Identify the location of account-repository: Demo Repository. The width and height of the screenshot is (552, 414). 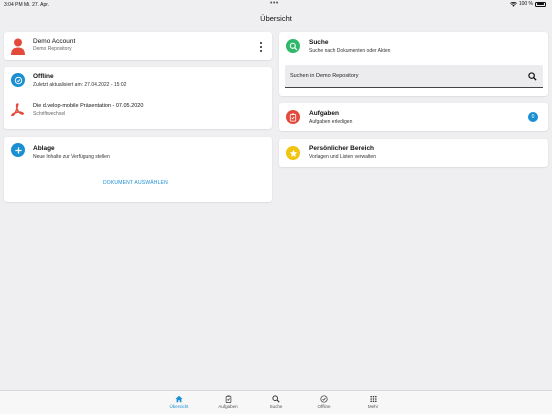
(52, 49).